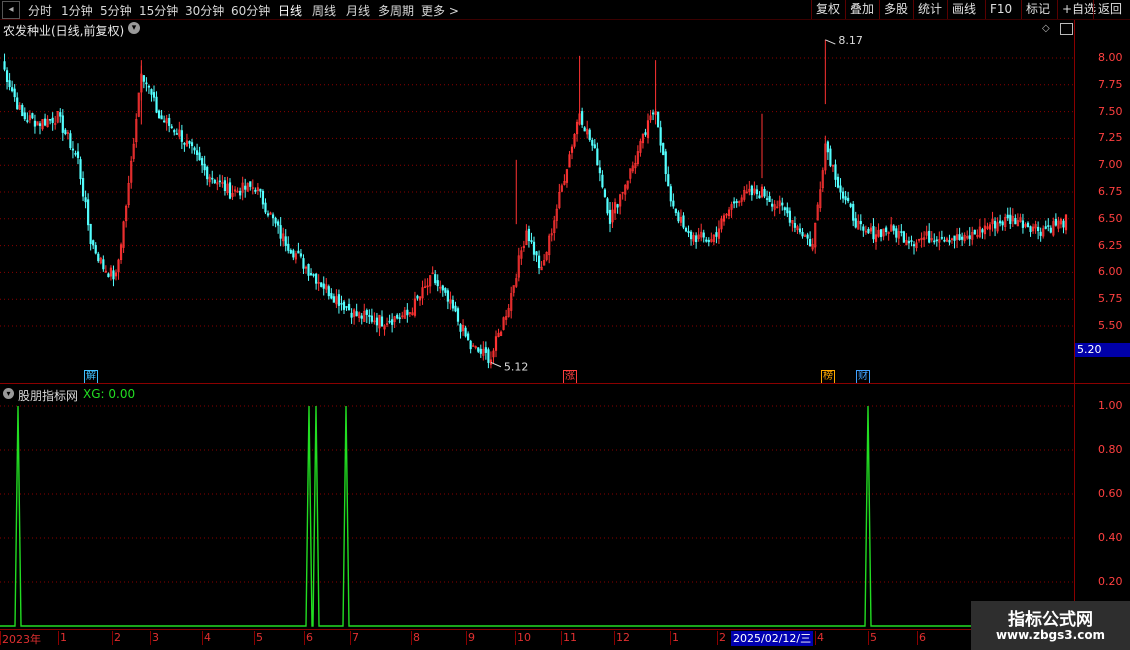  What do you see at coordinates (358, 10) in the screenshot?
I see `period-tab-8: 月线` at bounding box center [358, 10].